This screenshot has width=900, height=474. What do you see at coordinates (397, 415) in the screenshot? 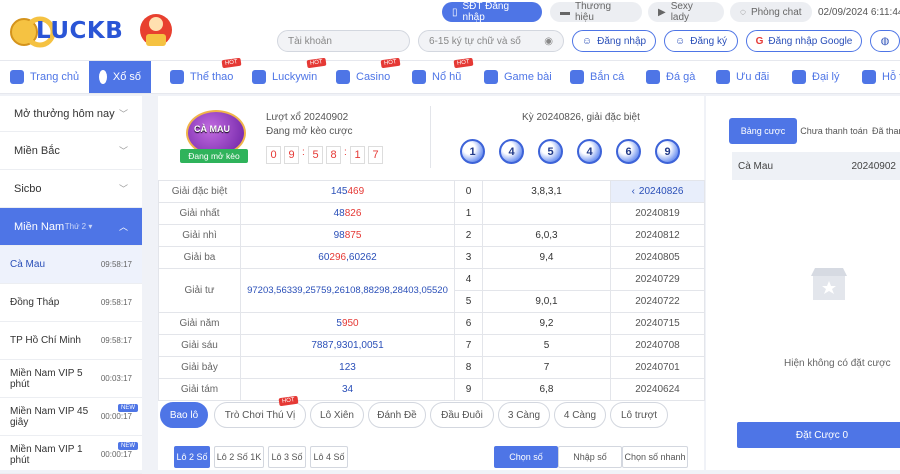
I see `tab-danh-de: Đánh Đề` at bounding box center [397, 415].